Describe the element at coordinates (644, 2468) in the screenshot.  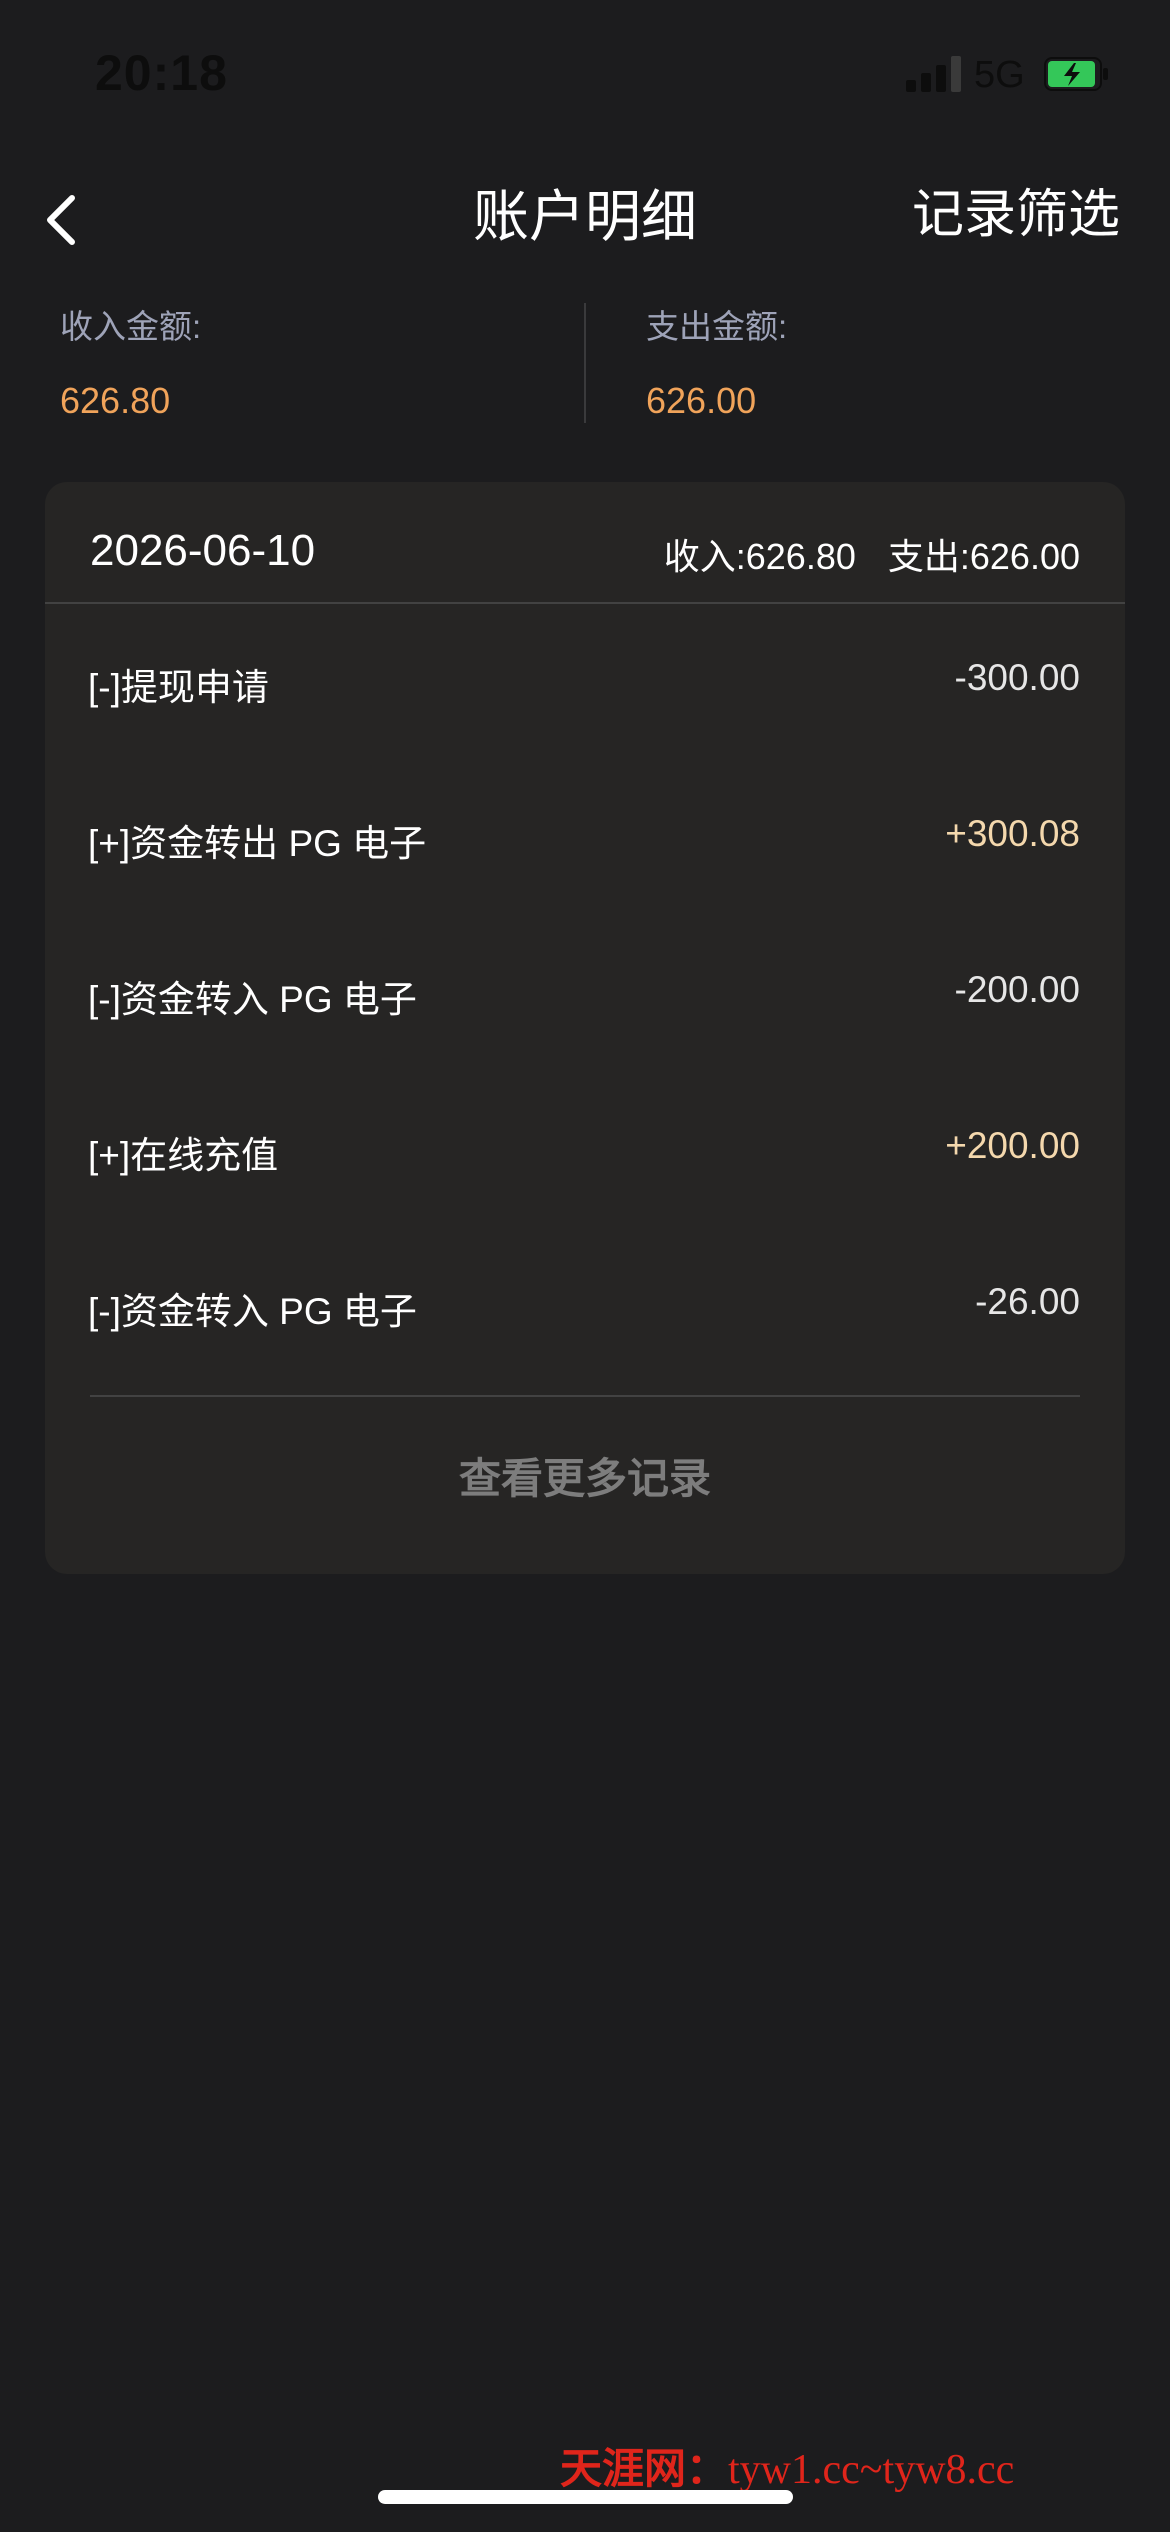
I see `watermark-cn: 天涯网：` at that location.